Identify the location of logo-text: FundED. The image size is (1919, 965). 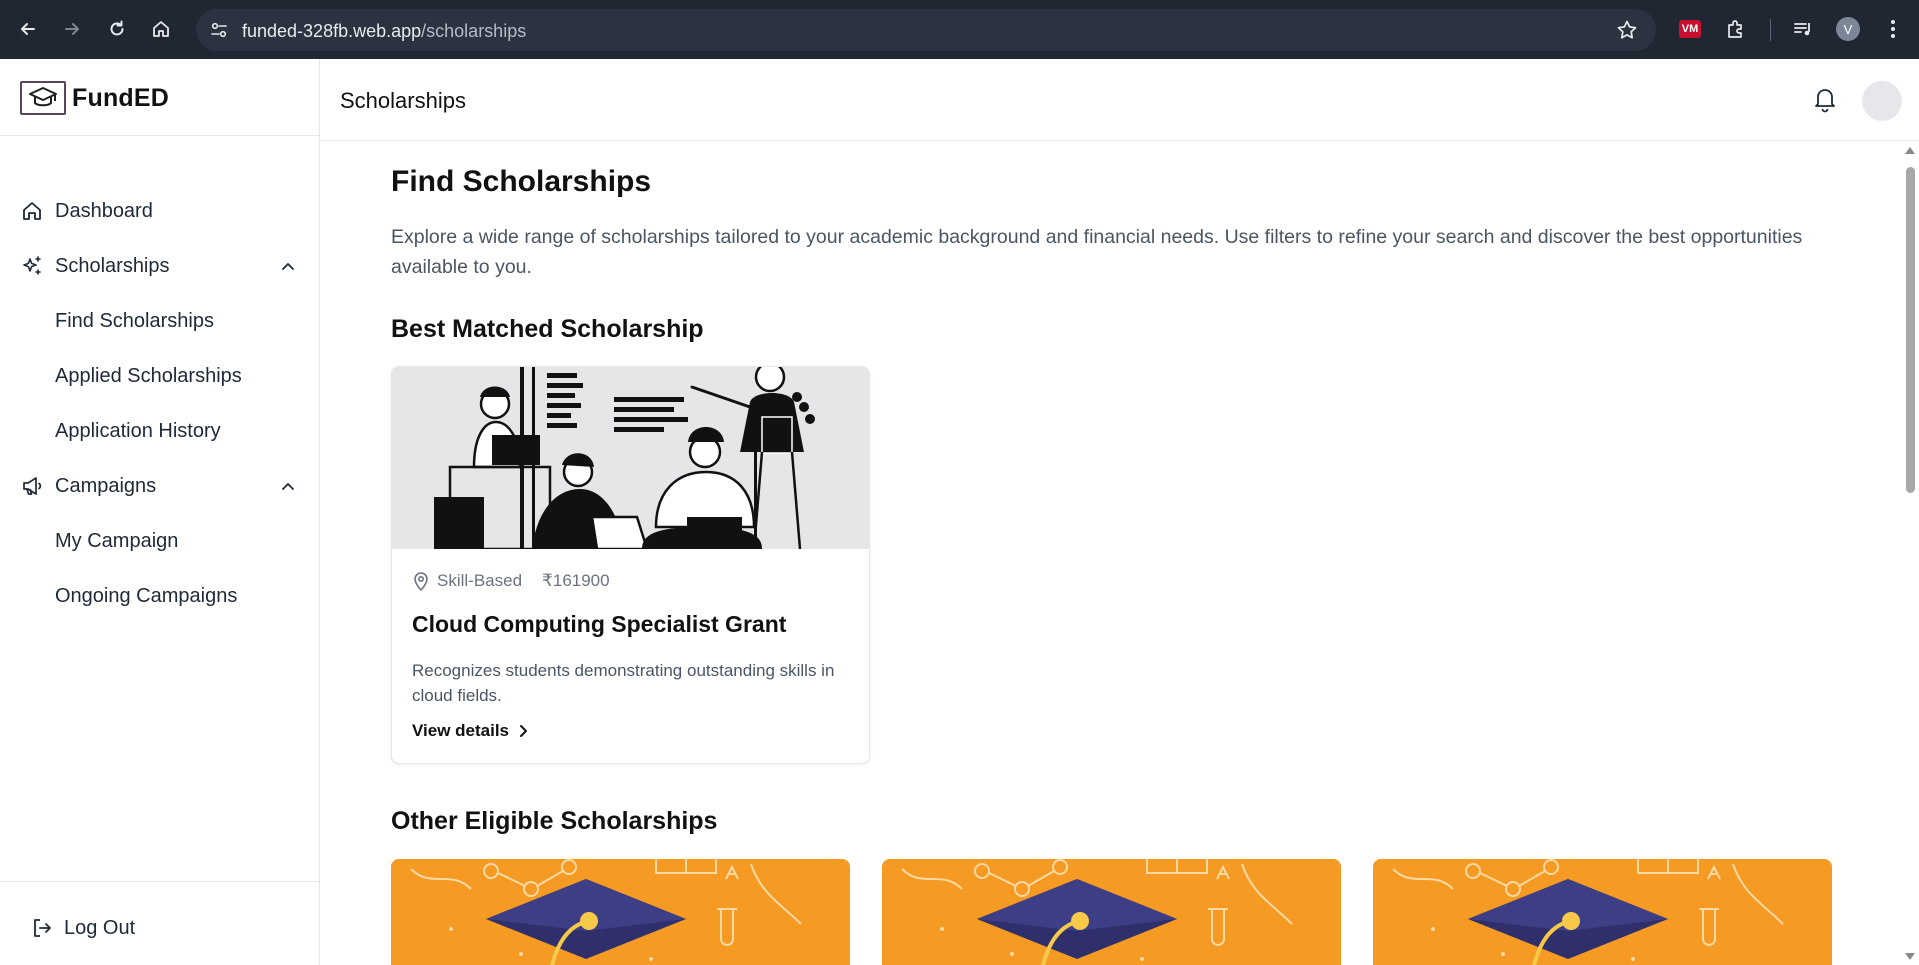
(121, 97).